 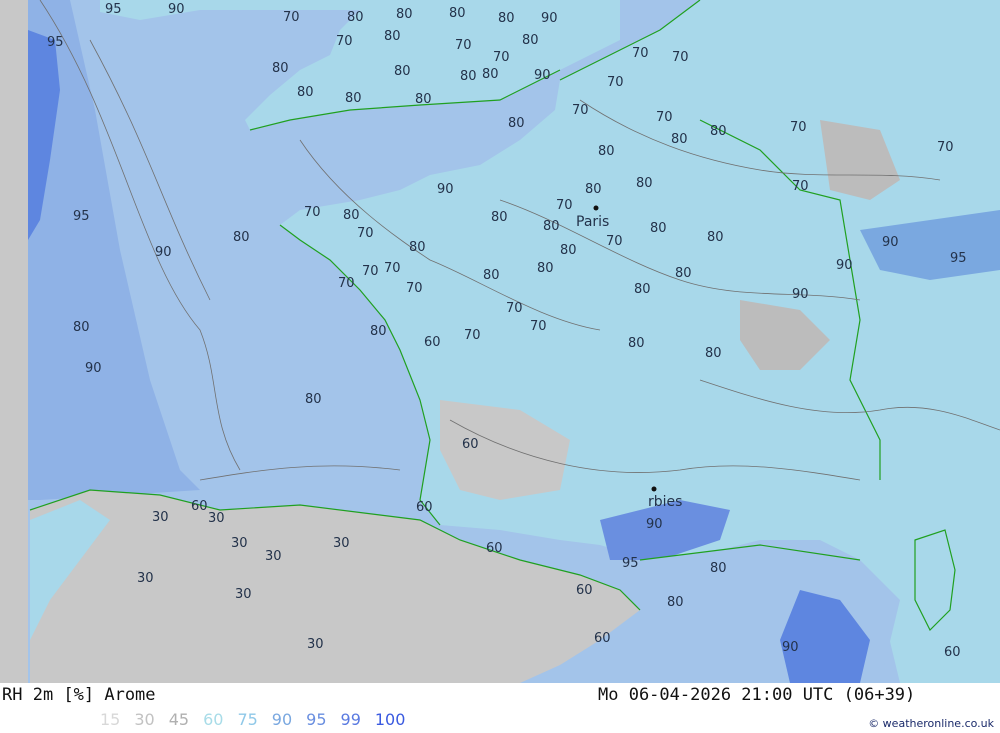 What do you see at coordinates (144, 719) in the screenshot?
I see `legend-value: 30` at bounding box center [144, 719].